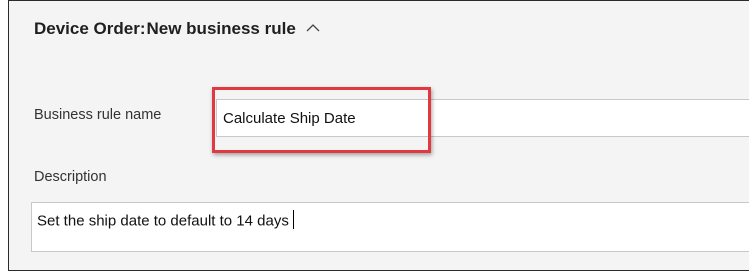 The image size is (749, 271). What do you see at coordinates (289, 118) in the screenshot?
I see `rule-name-value: Calculate Ship Date` at bounding box center [289, 118].